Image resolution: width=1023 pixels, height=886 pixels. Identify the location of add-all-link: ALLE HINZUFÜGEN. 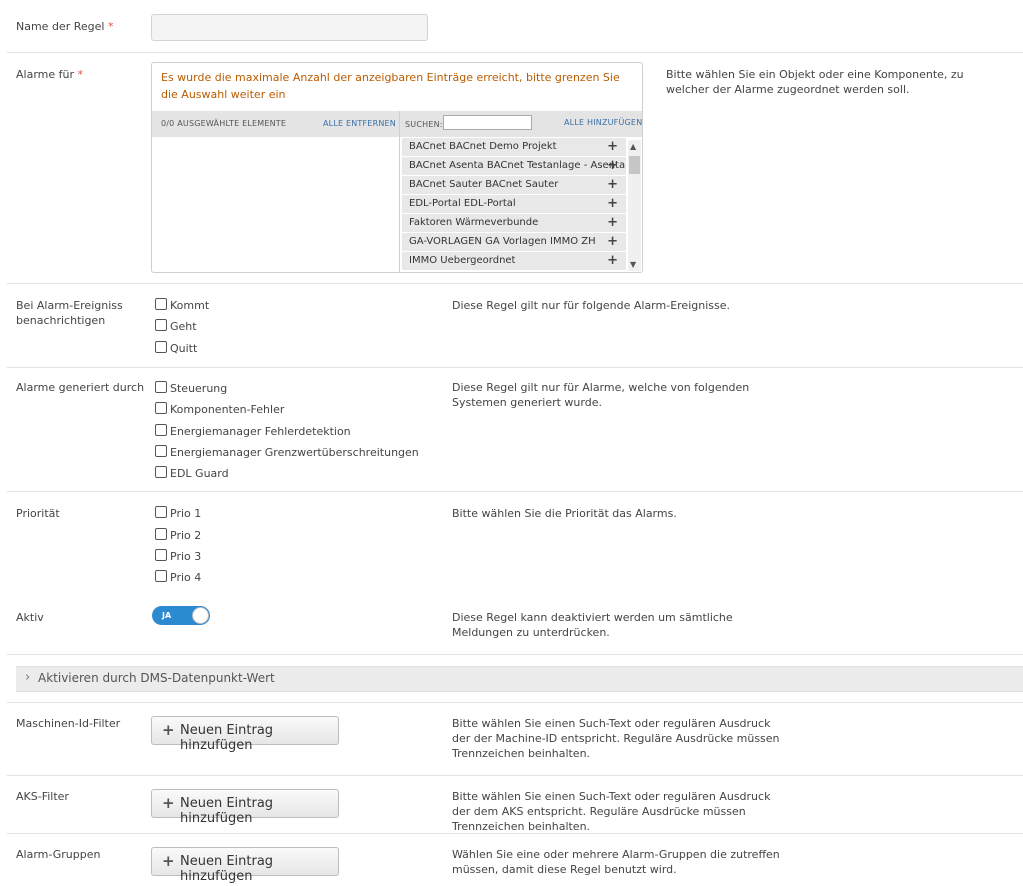
(603, 122).